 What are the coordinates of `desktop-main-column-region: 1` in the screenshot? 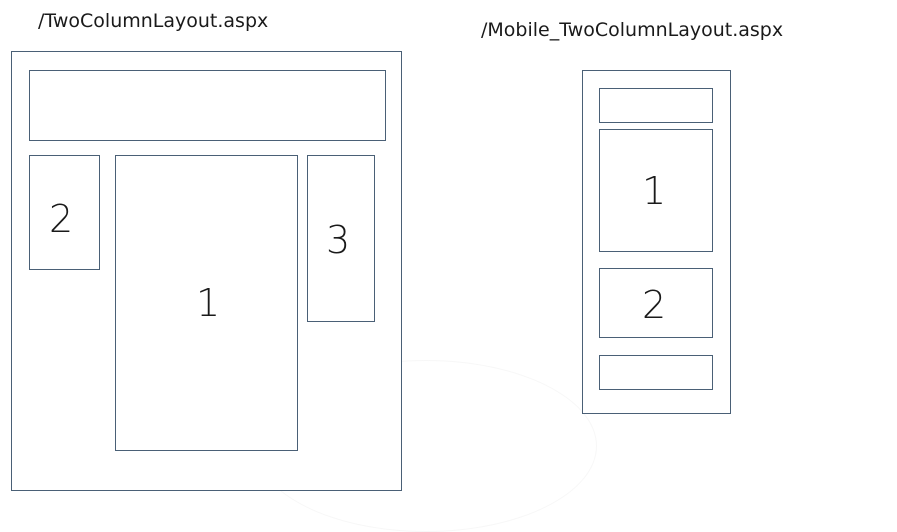 It's located at (206, 303).